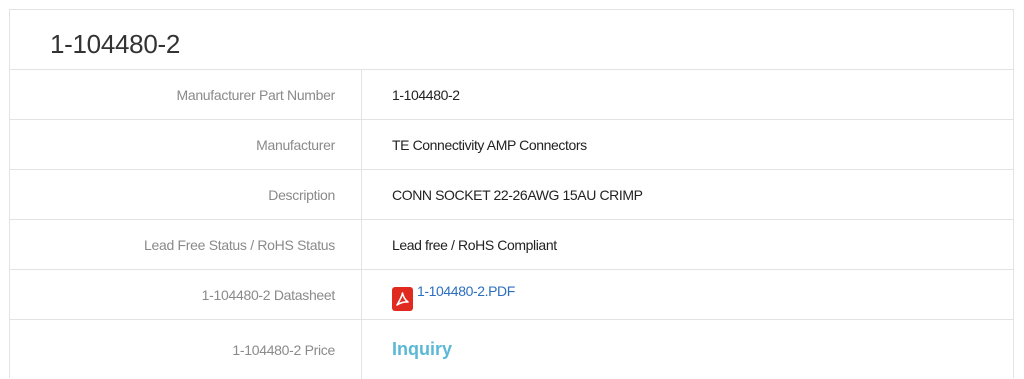 The width and height of the screenshot is (1024, 379). What do you see at coordinates (474, 244) in the screenshot?
I see `row-value: Lead free / RoHS Compliant` at bounding box center [474, 244].